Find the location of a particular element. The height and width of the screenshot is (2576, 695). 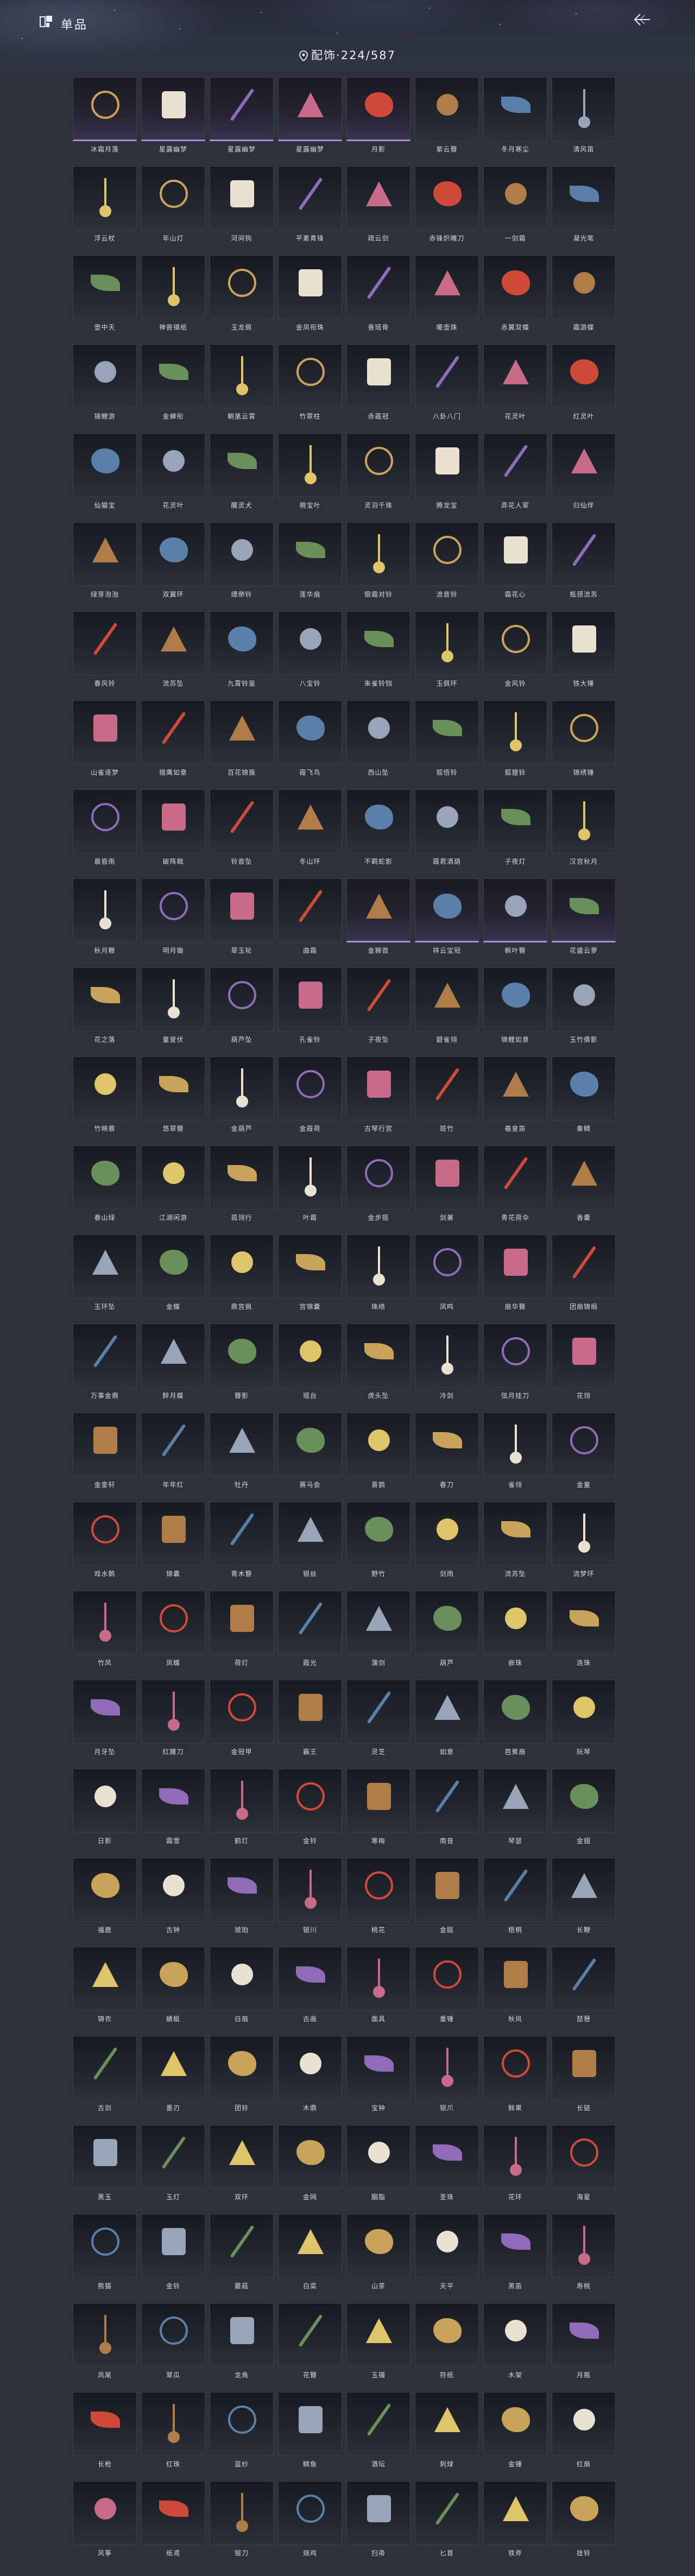

accessory-item: 灵芝 is located at coordinates (378, 1718).